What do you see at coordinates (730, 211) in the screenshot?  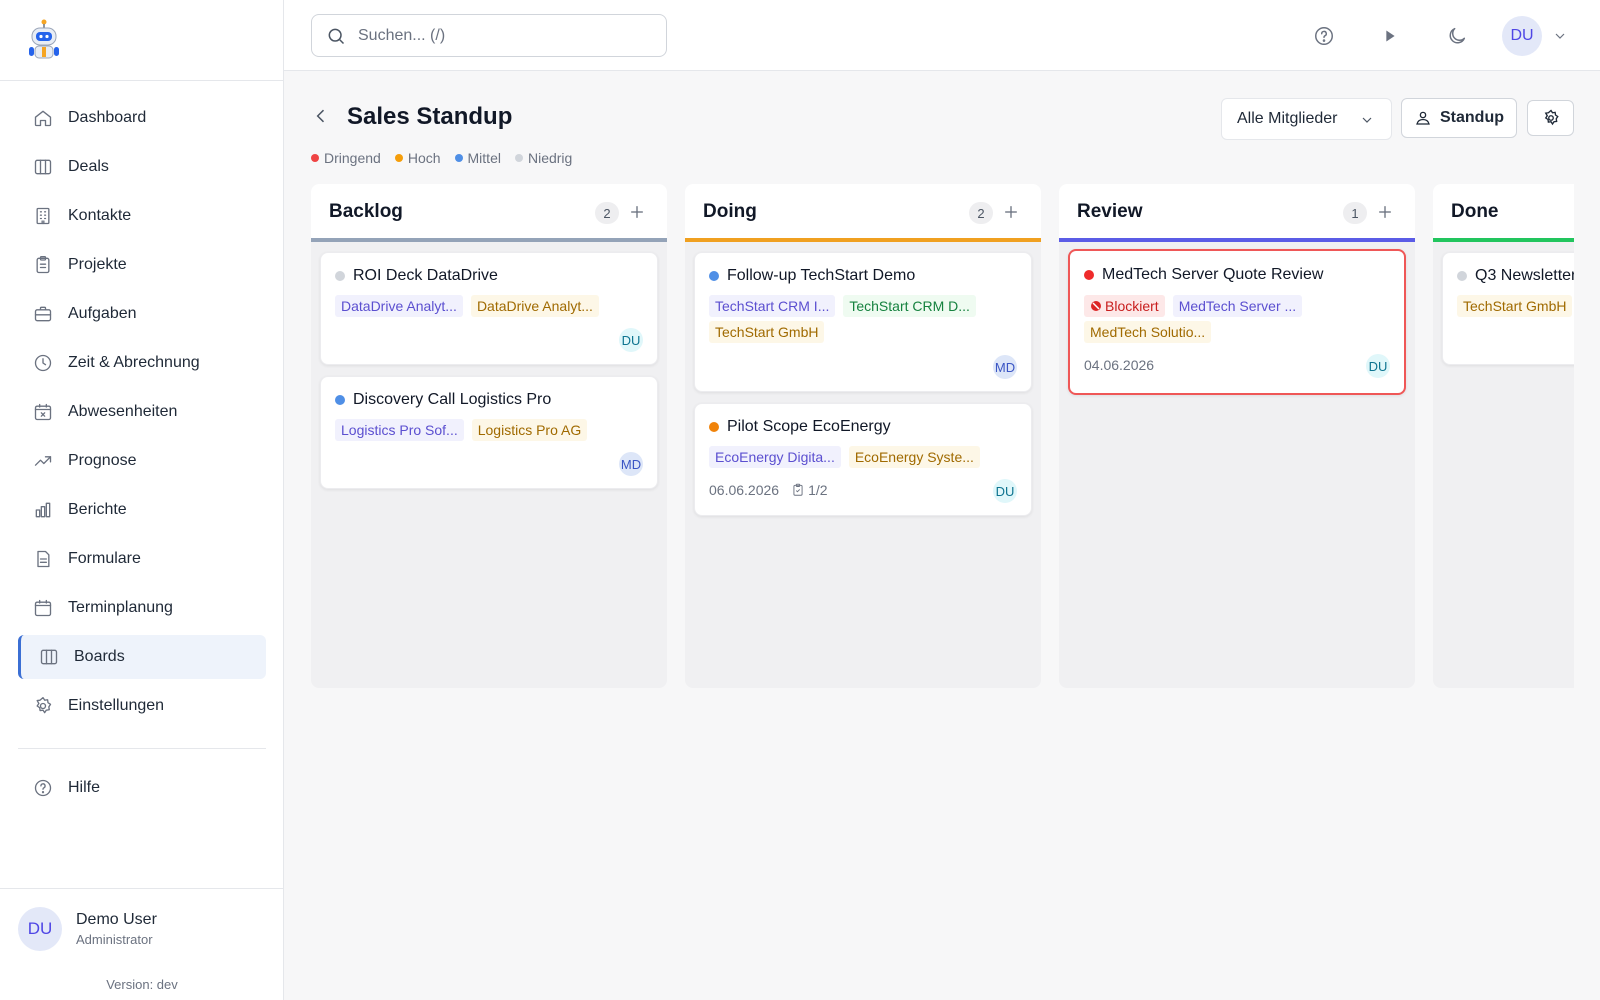 I see `column-title: Doing` at bounding box center [730, 211].